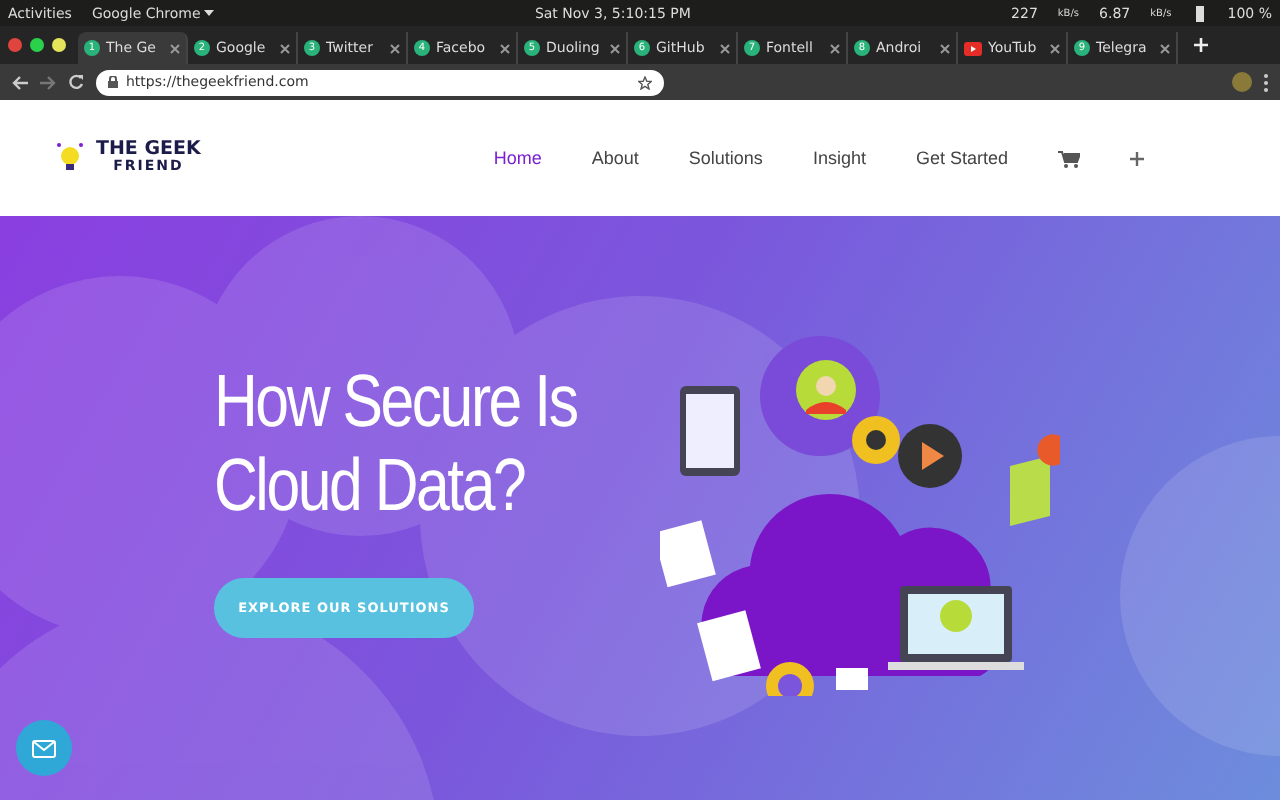  Describe the element at coordinates (1199, 13) in the screenshot. I see `battery-icon` at that location.